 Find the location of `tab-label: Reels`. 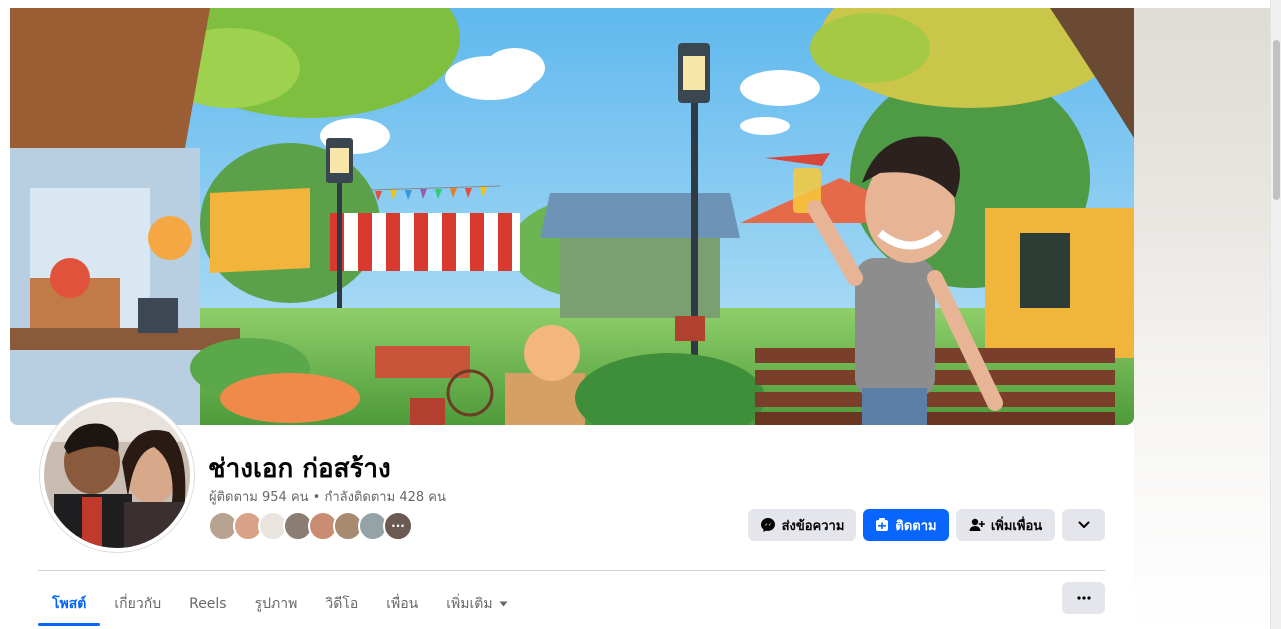

tab-label: Reels is located at coordinates (208, 604).